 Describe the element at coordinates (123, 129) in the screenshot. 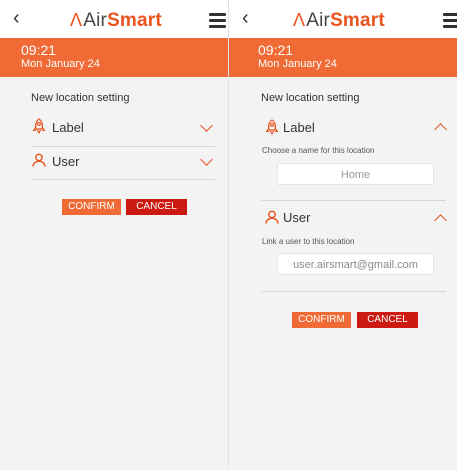

I see `label-accordion: Label` at that location.